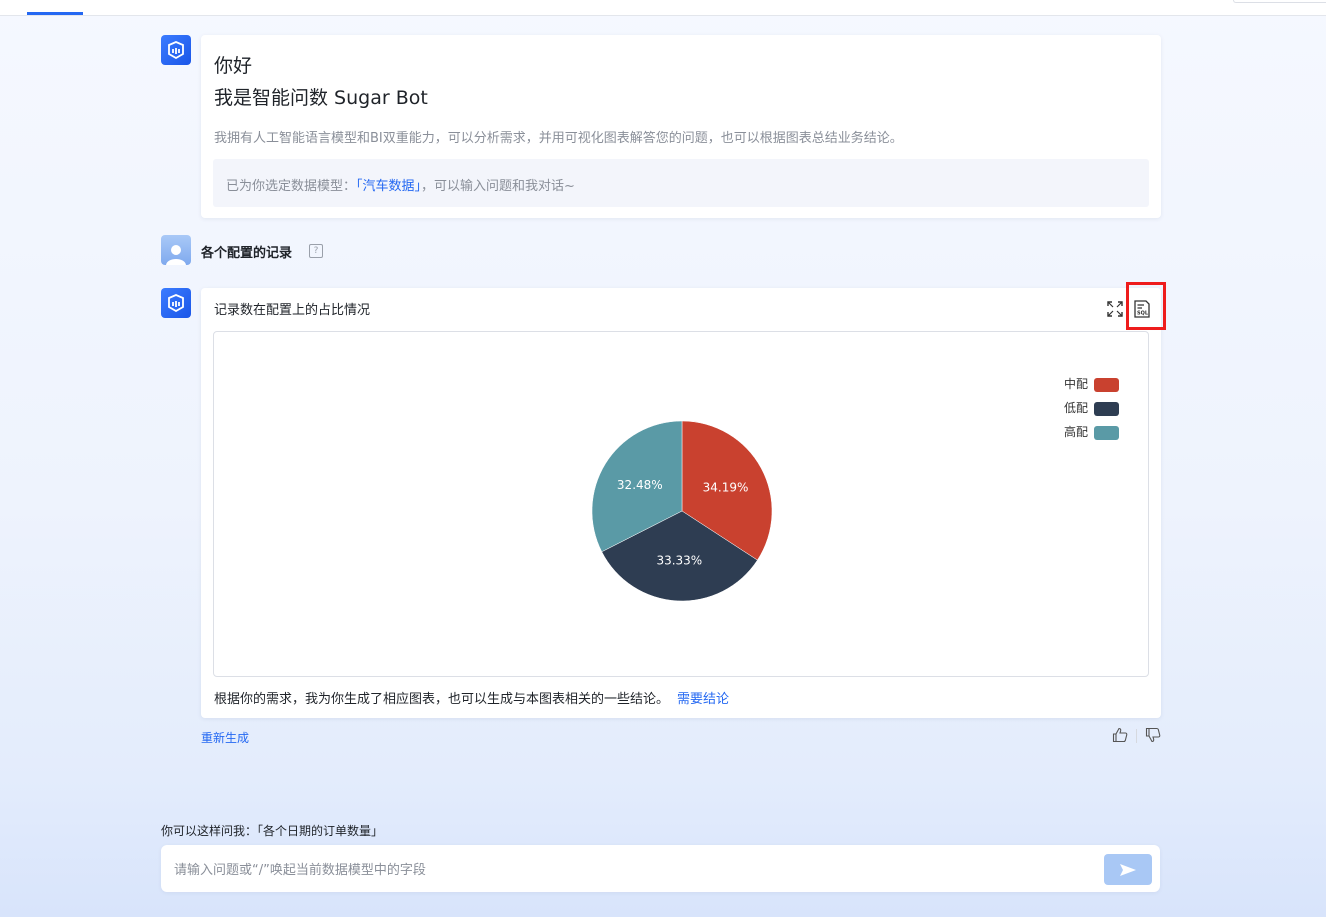 The height and width of the screenshot is (917, 1326). What do you see at coordinates (1076, 431) in the screenshot?
I see `legend-label-2: 高配` at bounding box center [1076, 431].